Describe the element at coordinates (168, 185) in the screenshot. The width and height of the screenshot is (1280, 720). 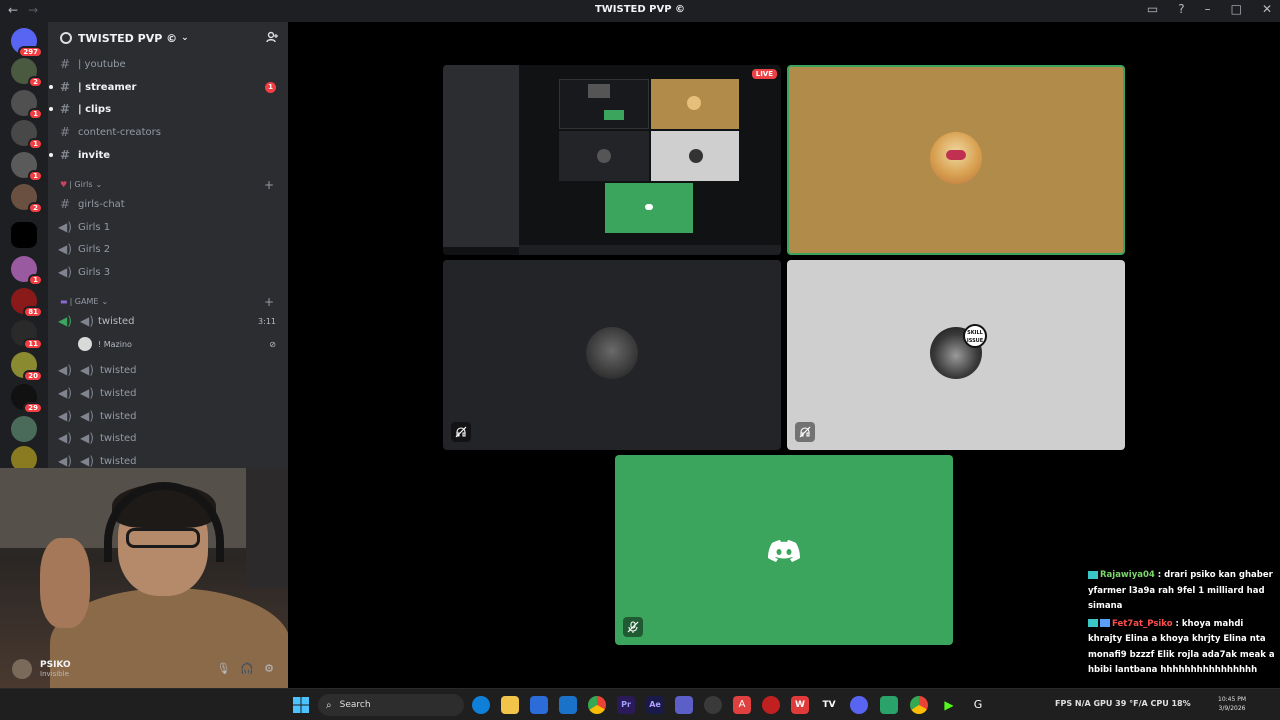
I see `category-girls: ♥ | Girls ⌄ +` at that location.